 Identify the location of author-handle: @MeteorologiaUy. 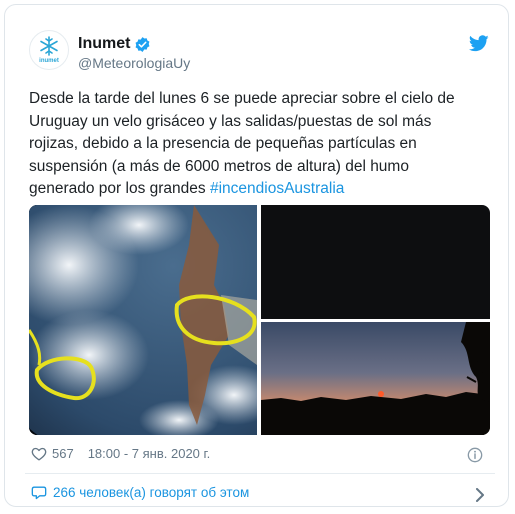
(134, 63).